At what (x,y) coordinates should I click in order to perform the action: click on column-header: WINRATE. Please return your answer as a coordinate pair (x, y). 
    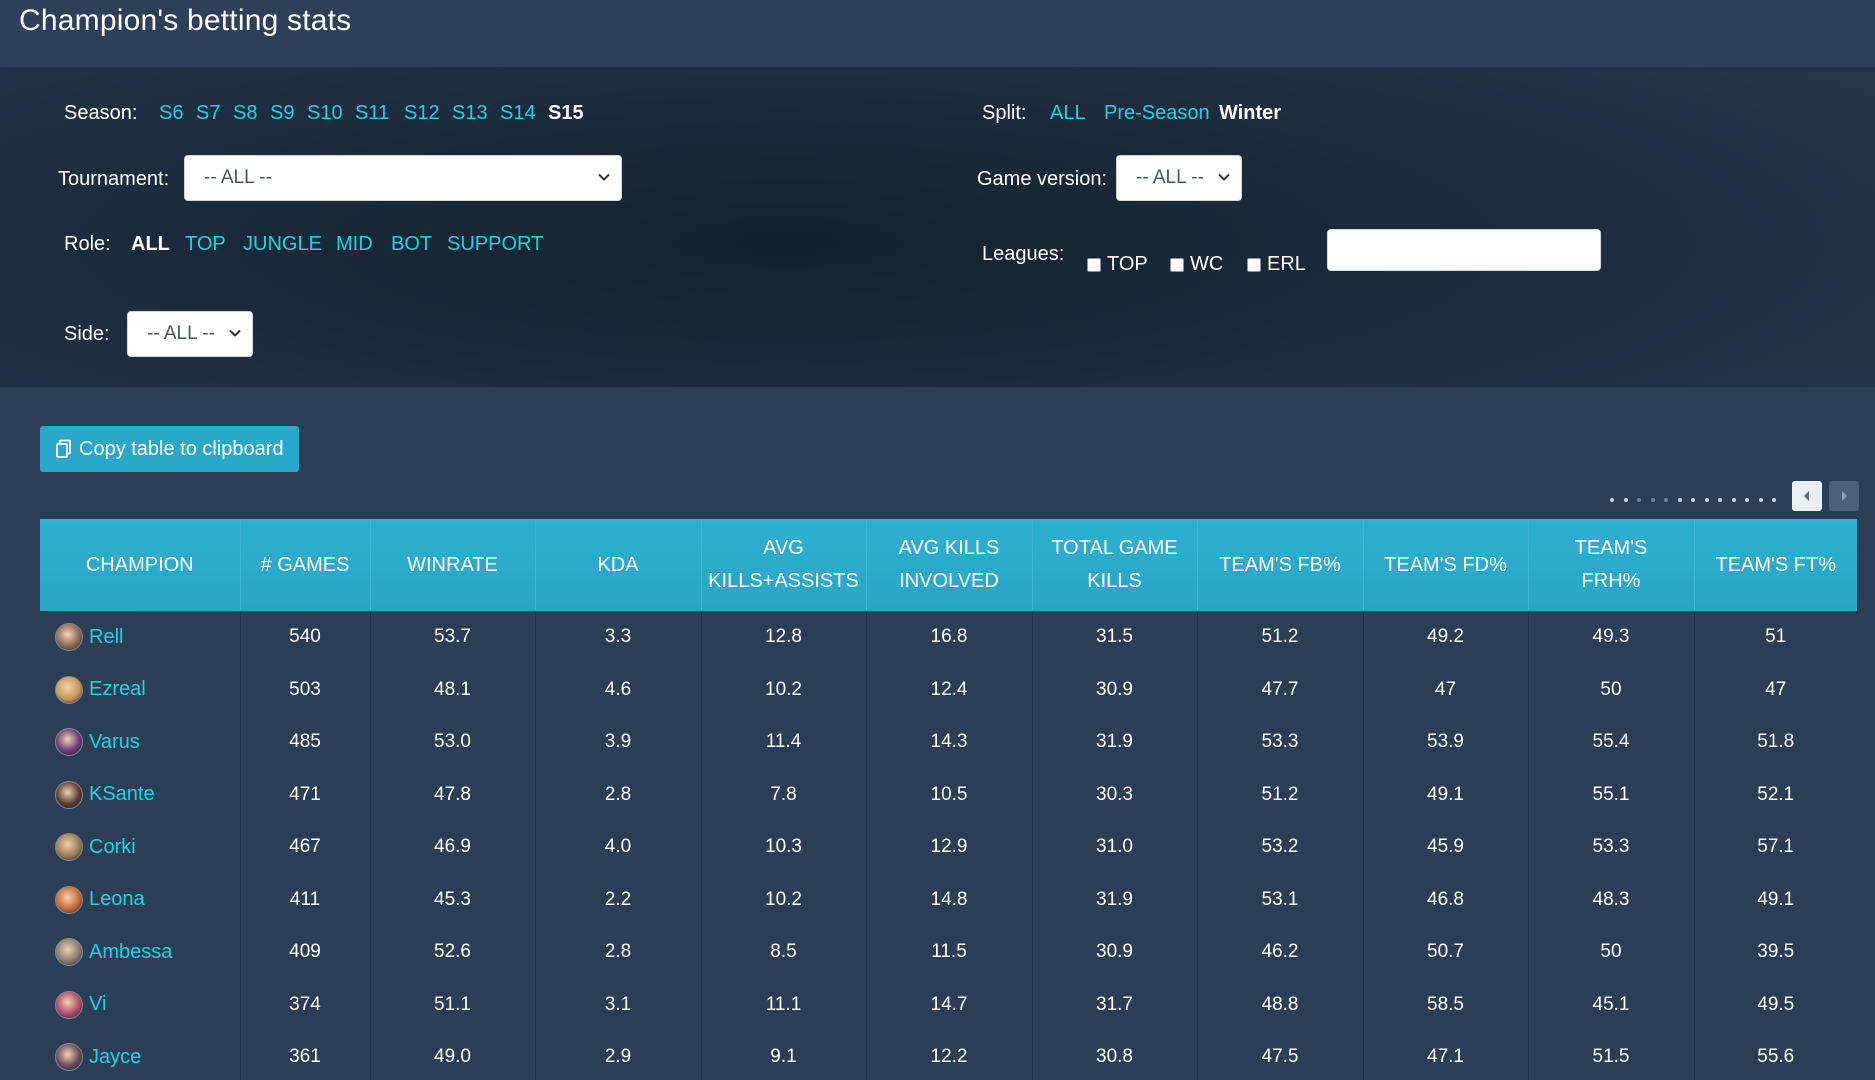
    Looking at the image, I should click on (452, 565).